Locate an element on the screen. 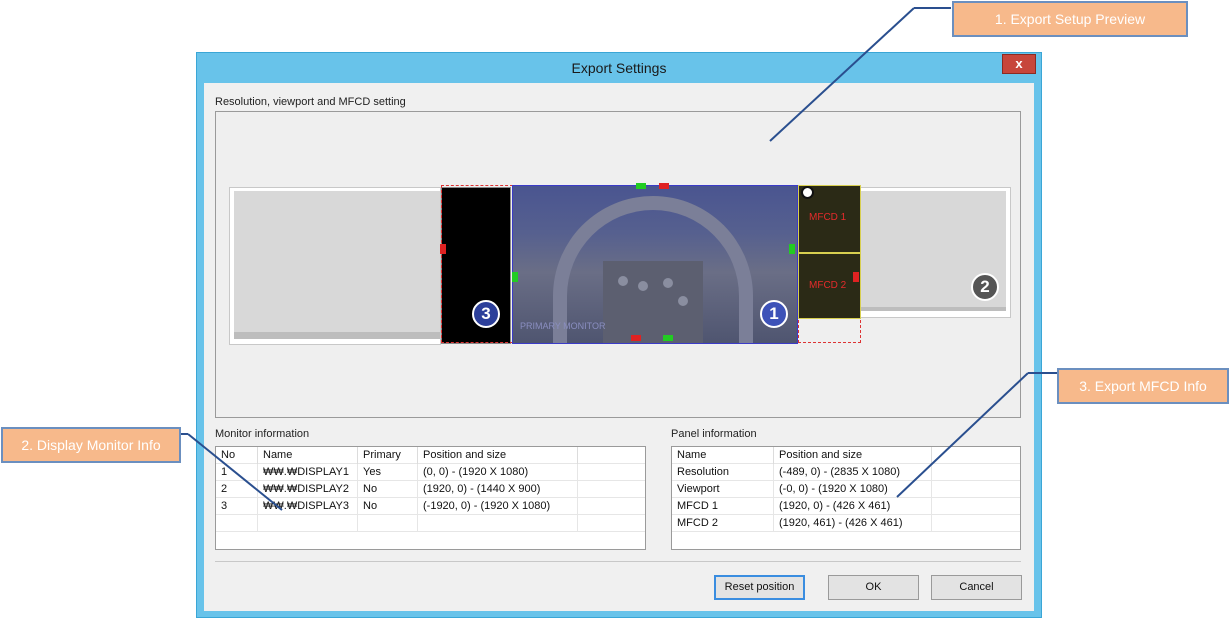  callout-display-monitor-info: 2. Display Monitor Info is located at coordinates (91, 445).